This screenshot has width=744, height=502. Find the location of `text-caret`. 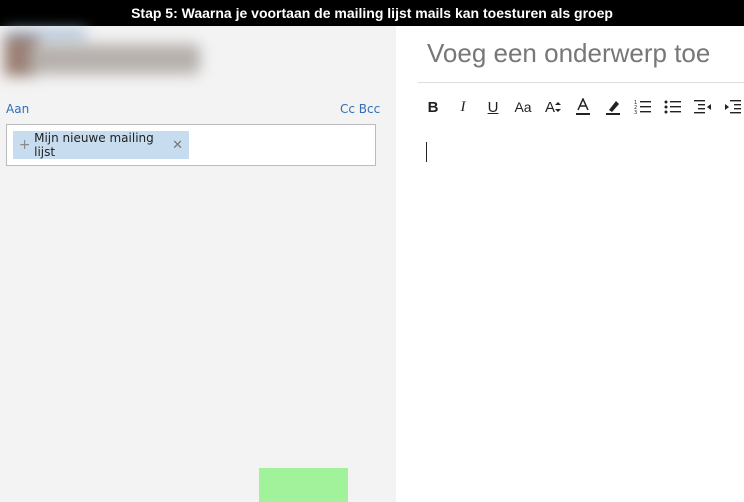

text-caret is located at coordinates (426, 152).